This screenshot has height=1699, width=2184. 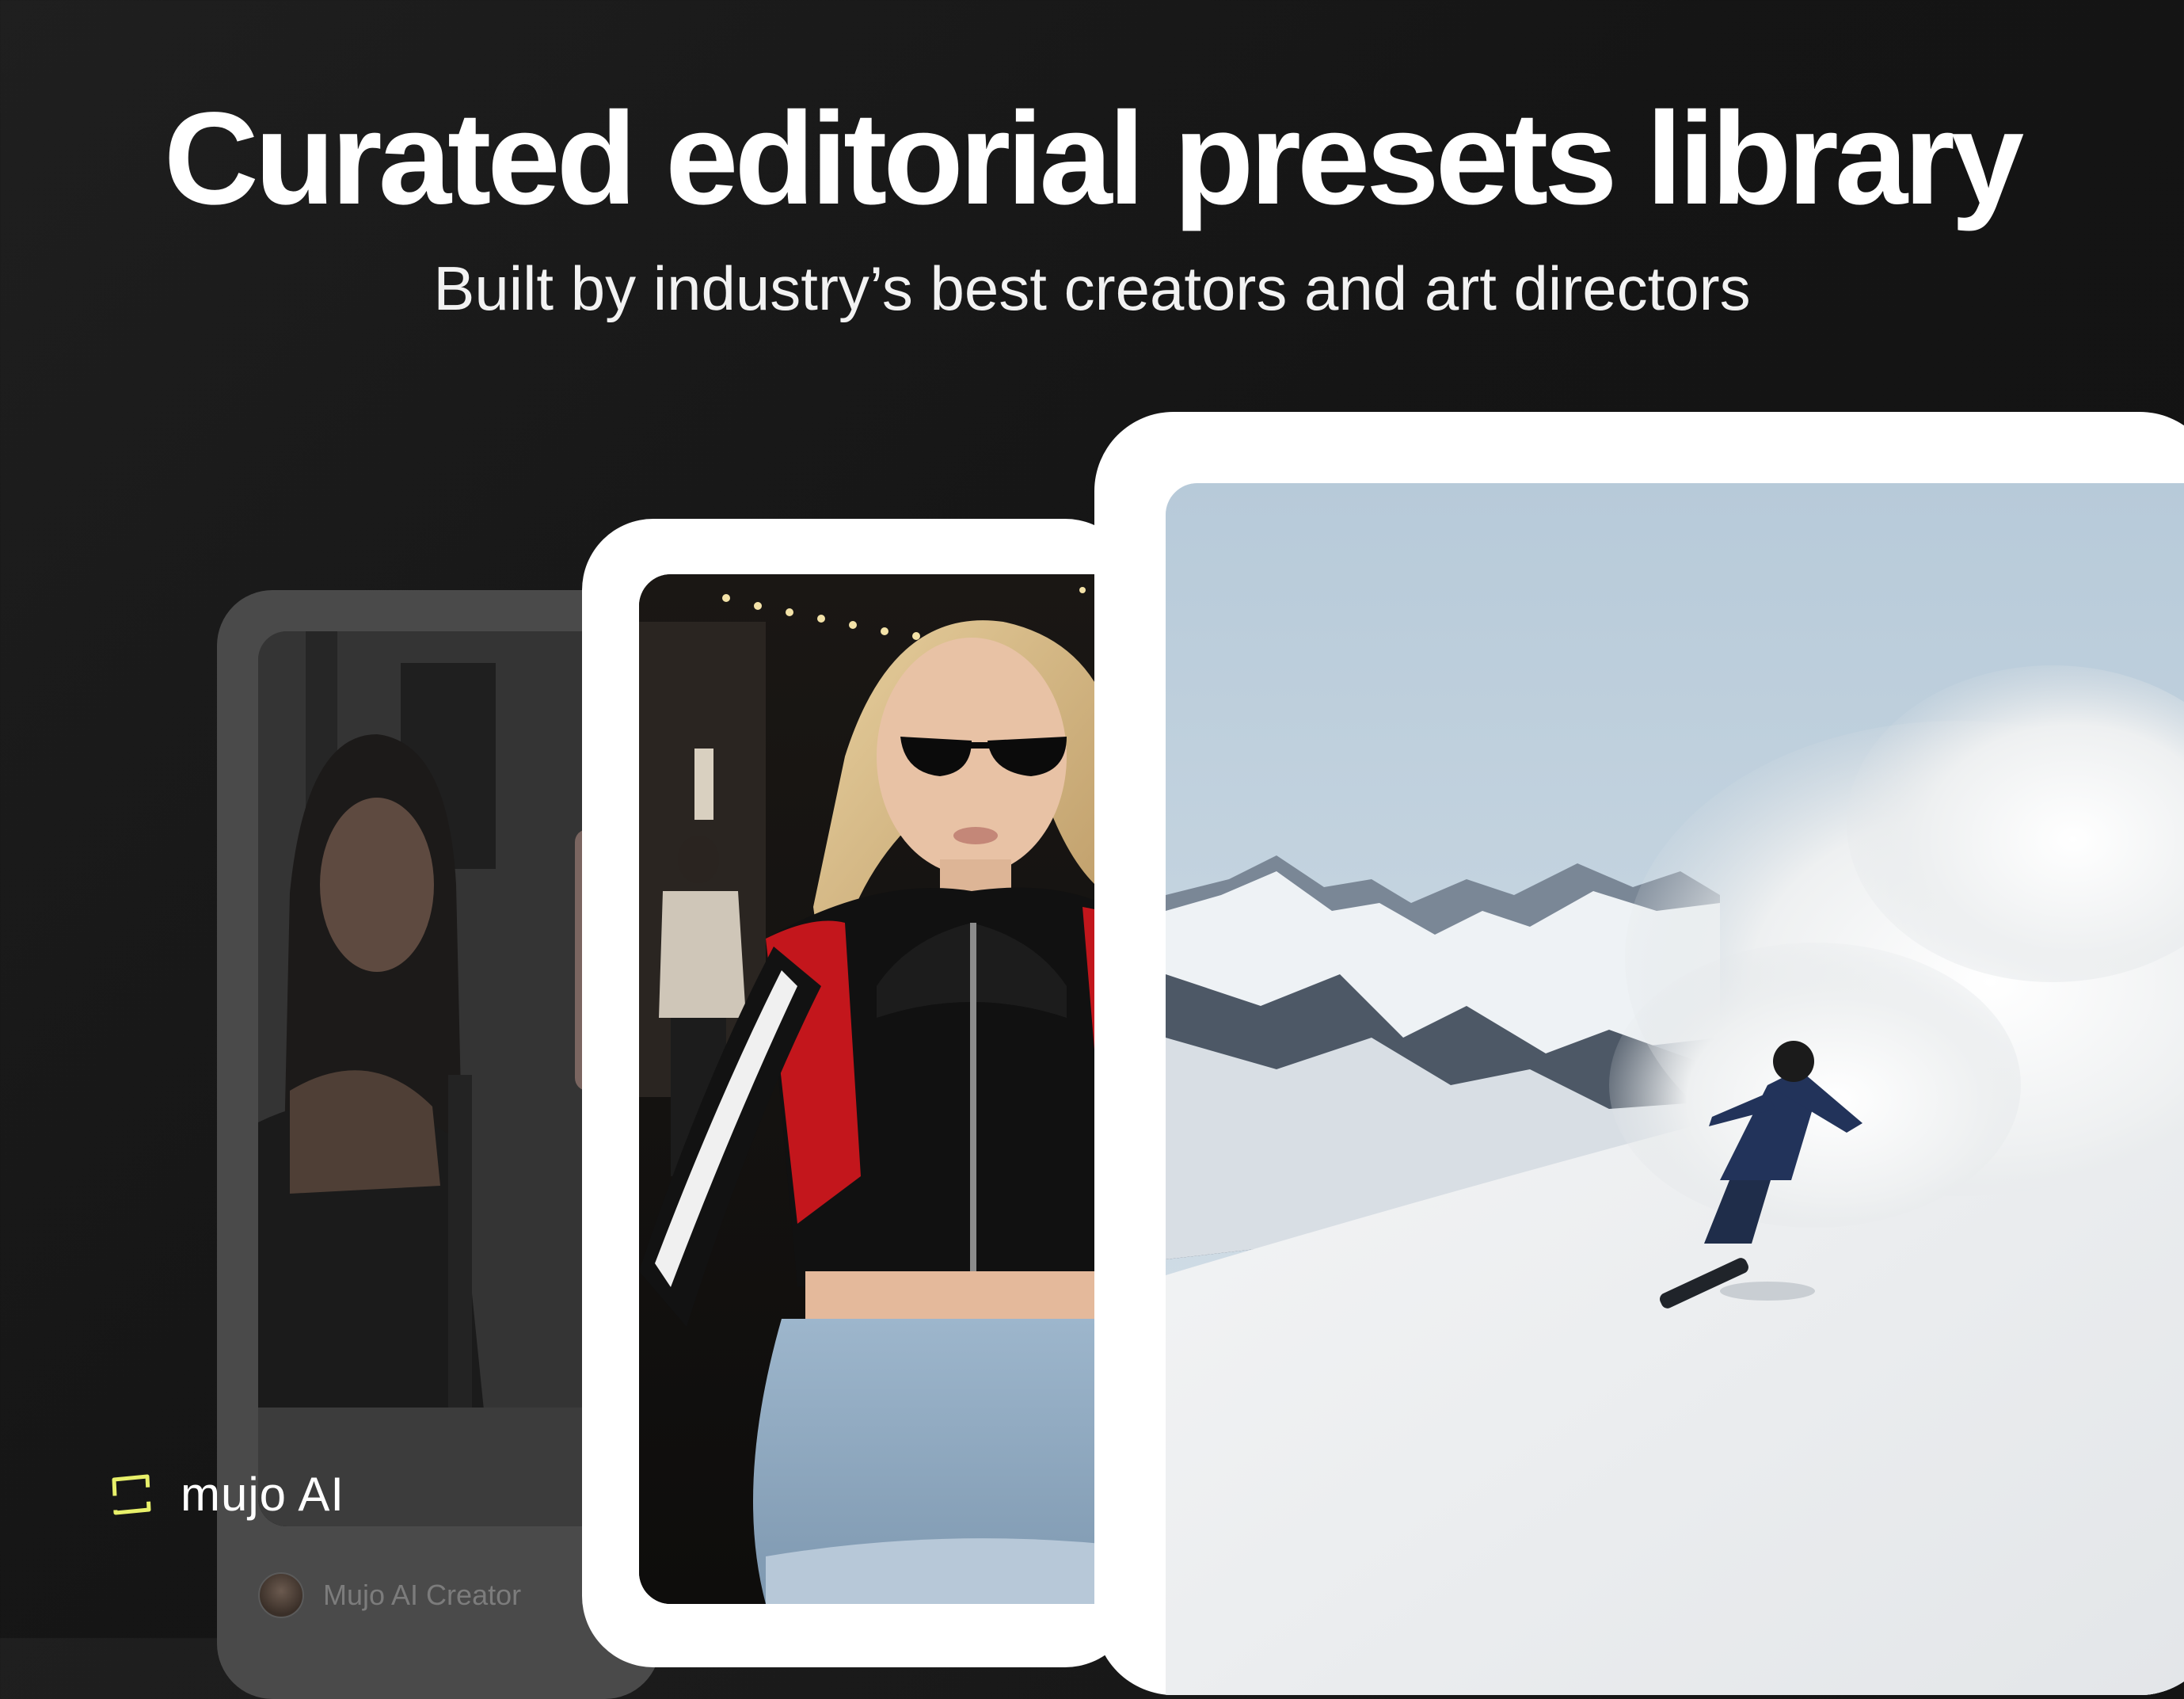 I want to click on woman-leather-jacket-street-photo, so click(x=887, y=1089).